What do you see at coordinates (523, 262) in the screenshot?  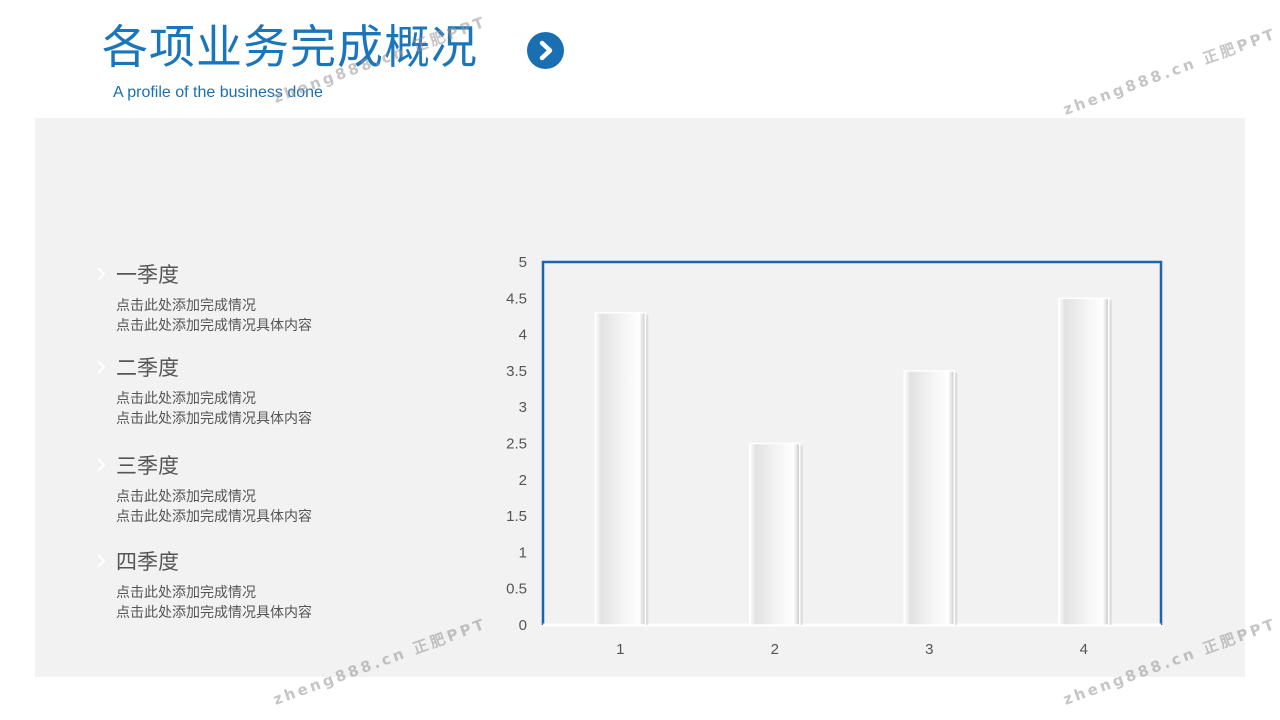 I see `y-tick-label: 5` at bounding box center [523, 262].